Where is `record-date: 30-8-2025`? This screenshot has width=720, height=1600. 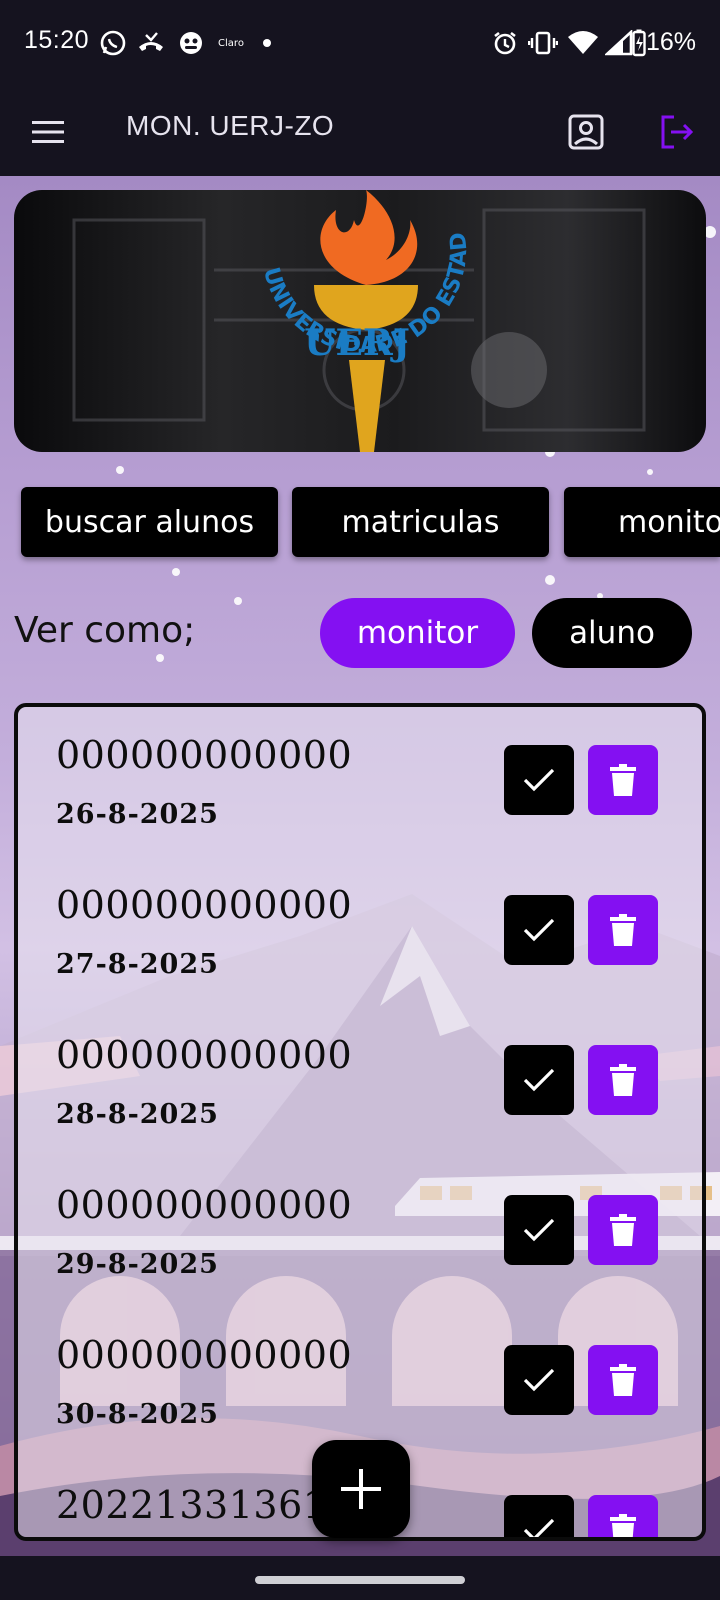 record-date: 30-8-2025 is located at coordinates (137, 1414).